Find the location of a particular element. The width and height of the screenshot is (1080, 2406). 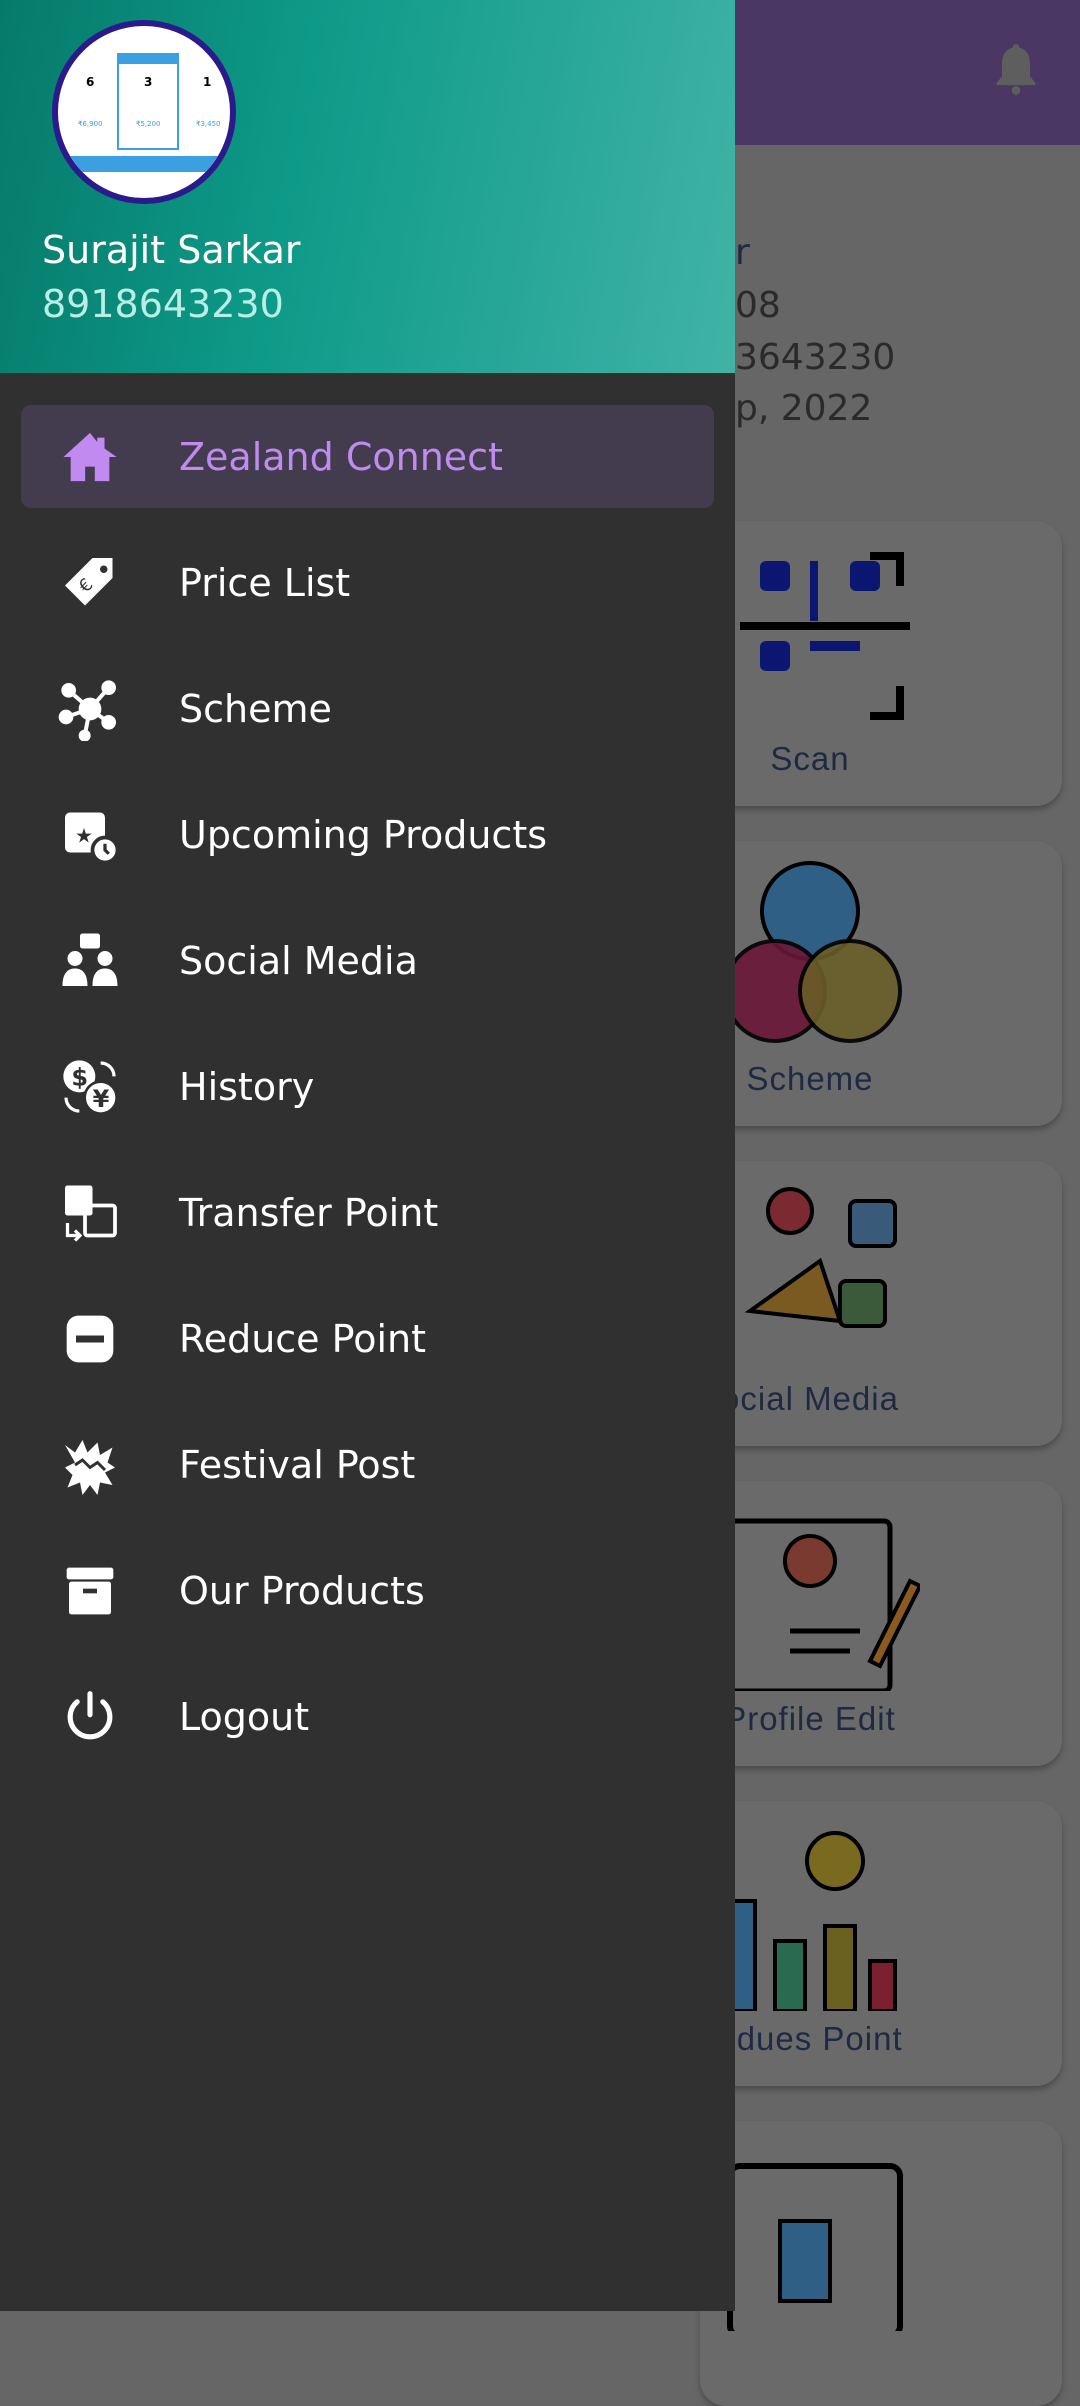

menu-item-social-media: Social Media is located at coordinates (367, 960).